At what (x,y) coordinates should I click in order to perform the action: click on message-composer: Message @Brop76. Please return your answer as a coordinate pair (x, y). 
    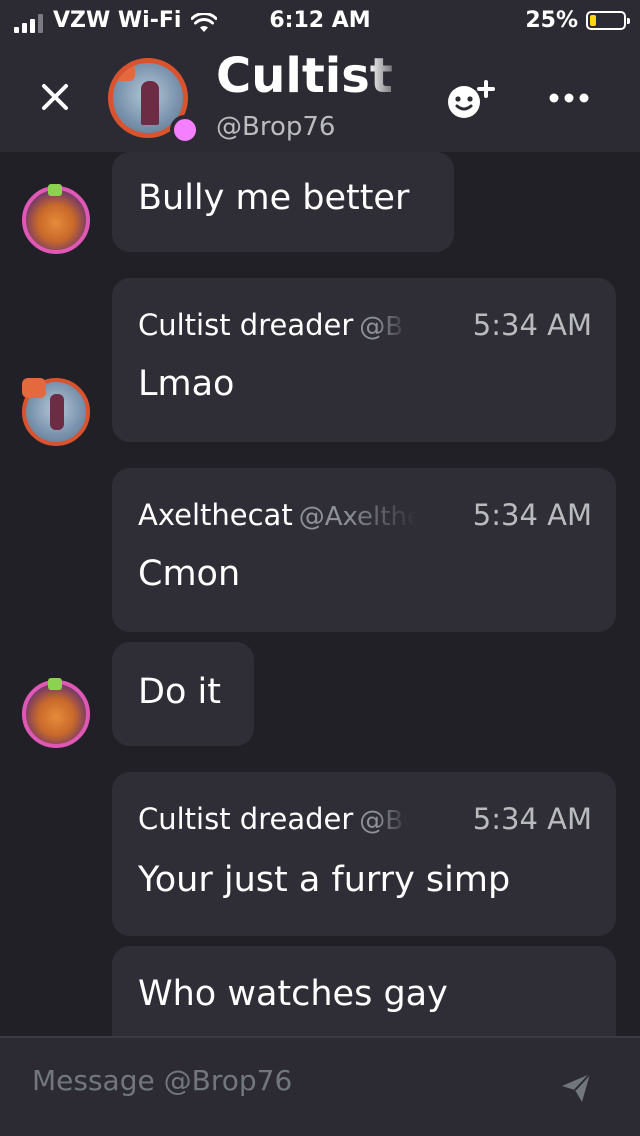
    Looking at the image, I should click on (320, 1086).